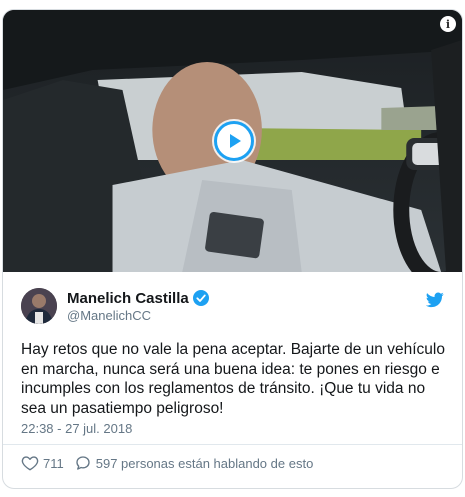 This screenshot has width=465, height=497. What do you see at coordinates (42, 463) in the screenshot?
I see `like-button: 711` at bounding box center [42, 463].